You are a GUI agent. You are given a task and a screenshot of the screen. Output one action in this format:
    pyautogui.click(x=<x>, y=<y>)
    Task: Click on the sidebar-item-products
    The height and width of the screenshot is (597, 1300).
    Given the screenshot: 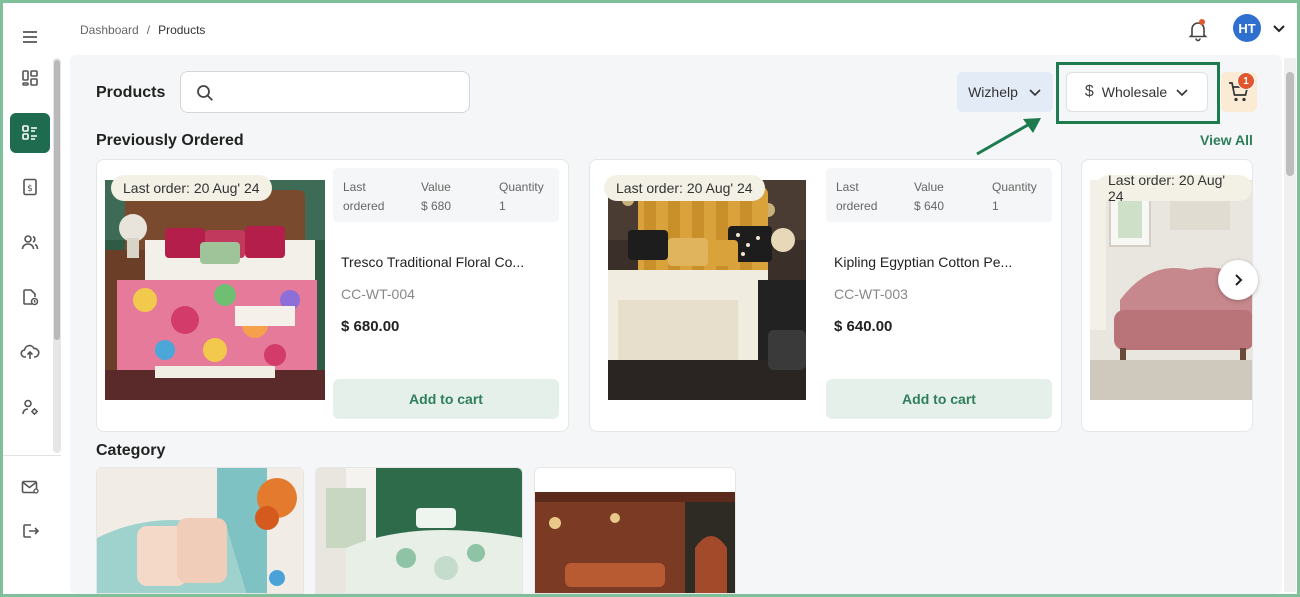 What is the action you would take?
    pyautogui.click(x=30, y=133)
    